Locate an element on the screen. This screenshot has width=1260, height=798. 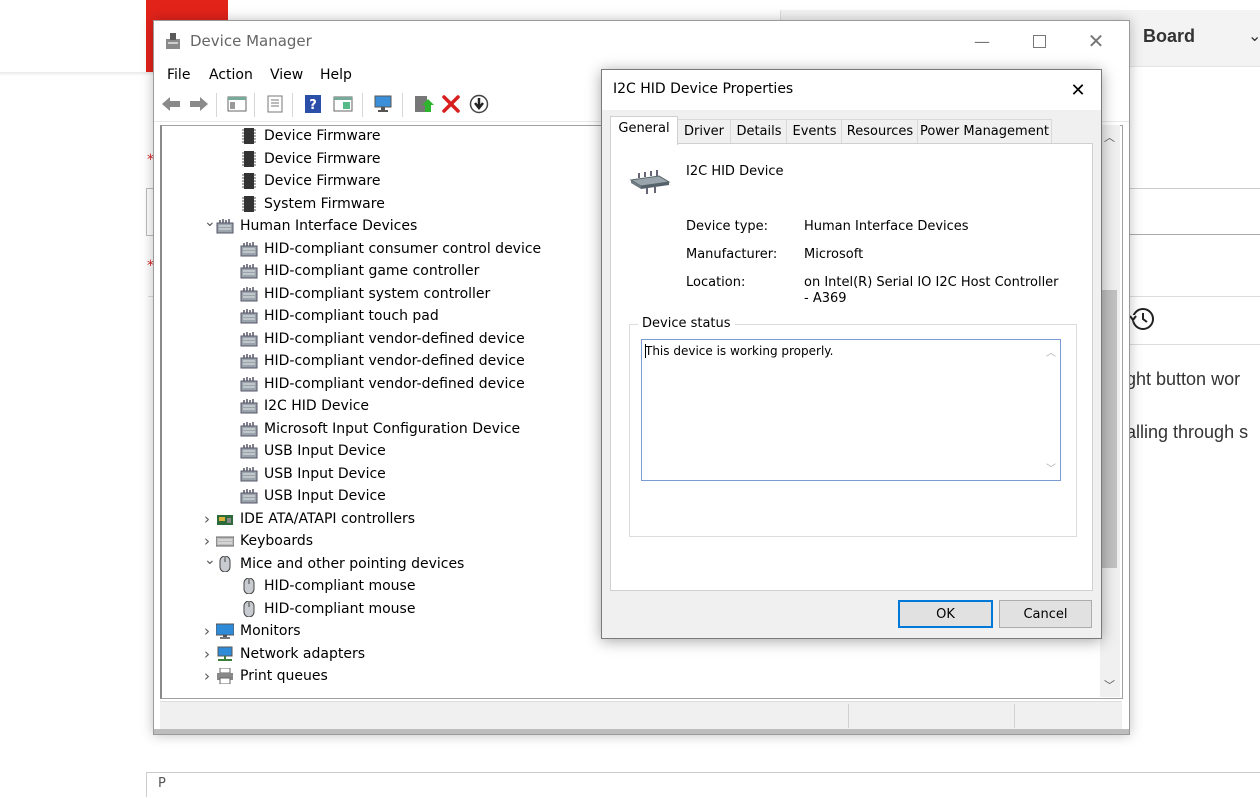
background-editor-bar is located at coordinates (703, 784).